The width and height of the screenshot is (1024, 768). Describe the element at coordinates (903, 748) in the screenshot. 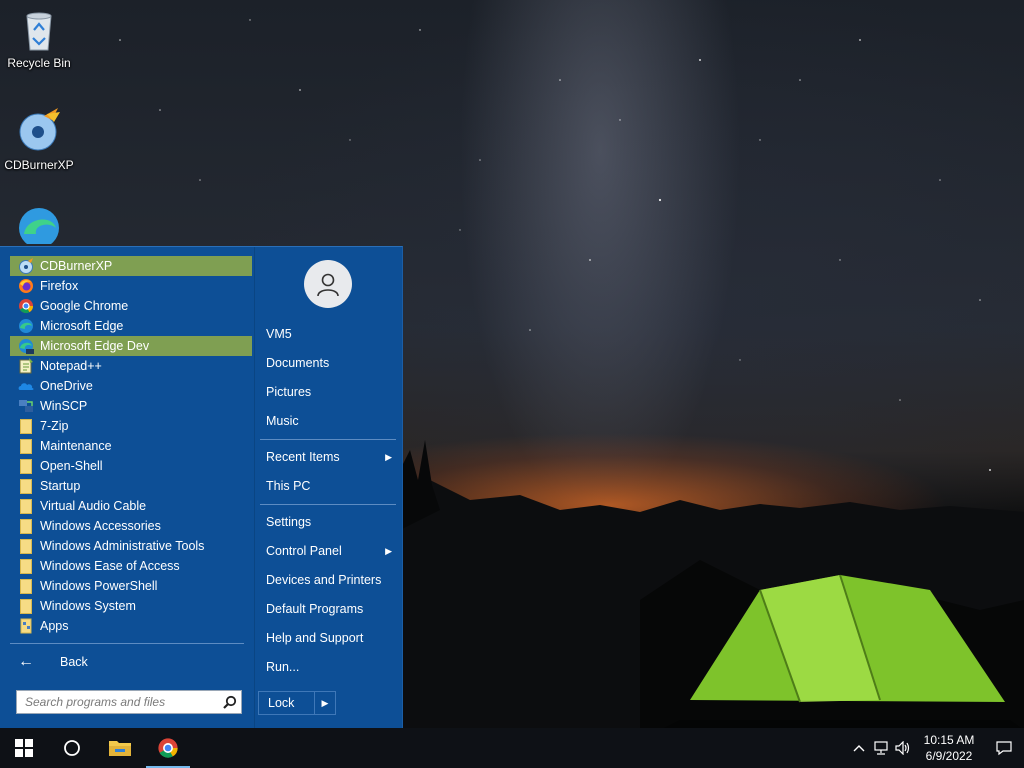

I see `volume-icon` at that location.